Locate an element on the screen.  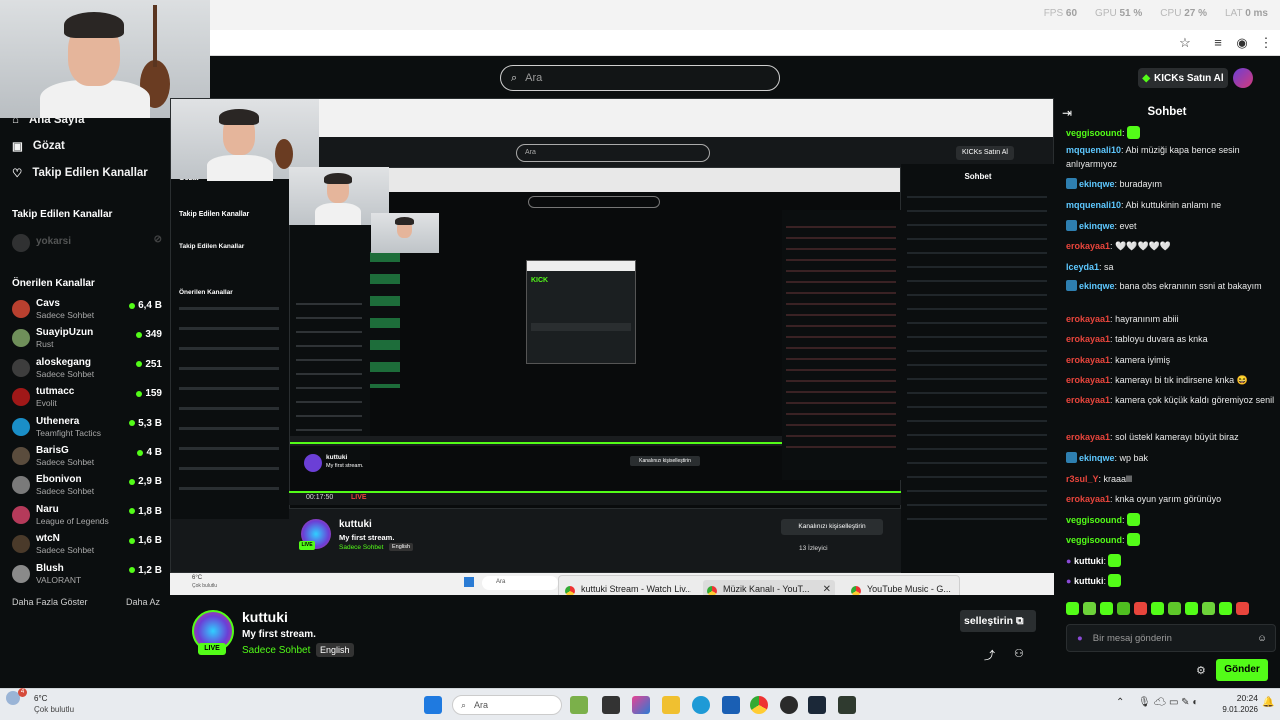
settings-icon: ⚙ is located at coordinates (1201, 670).